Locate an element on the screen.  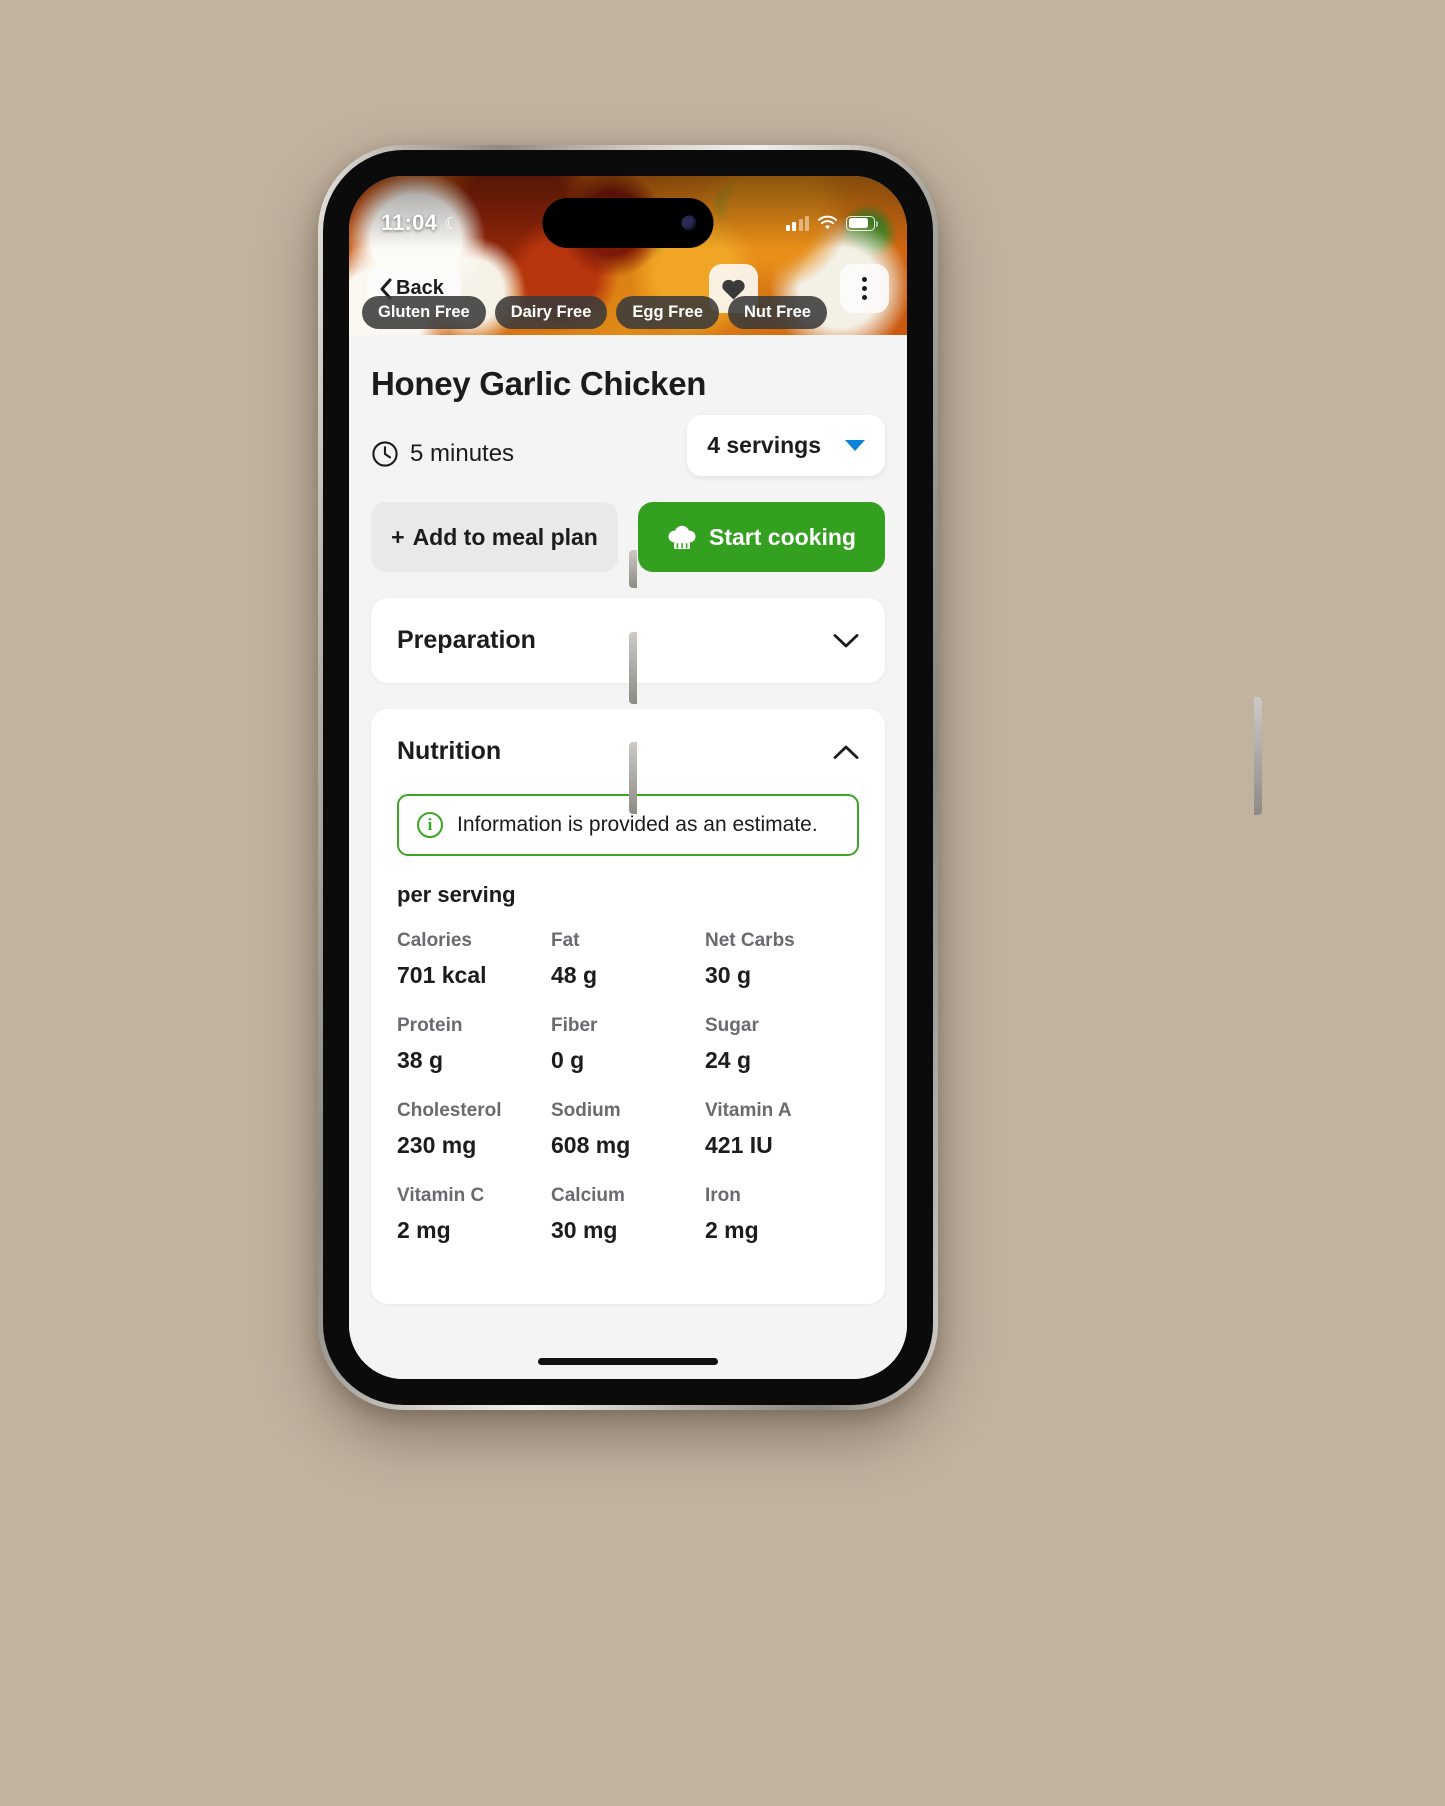
preparation-title: Preparation is located at coordinates (466, 640).